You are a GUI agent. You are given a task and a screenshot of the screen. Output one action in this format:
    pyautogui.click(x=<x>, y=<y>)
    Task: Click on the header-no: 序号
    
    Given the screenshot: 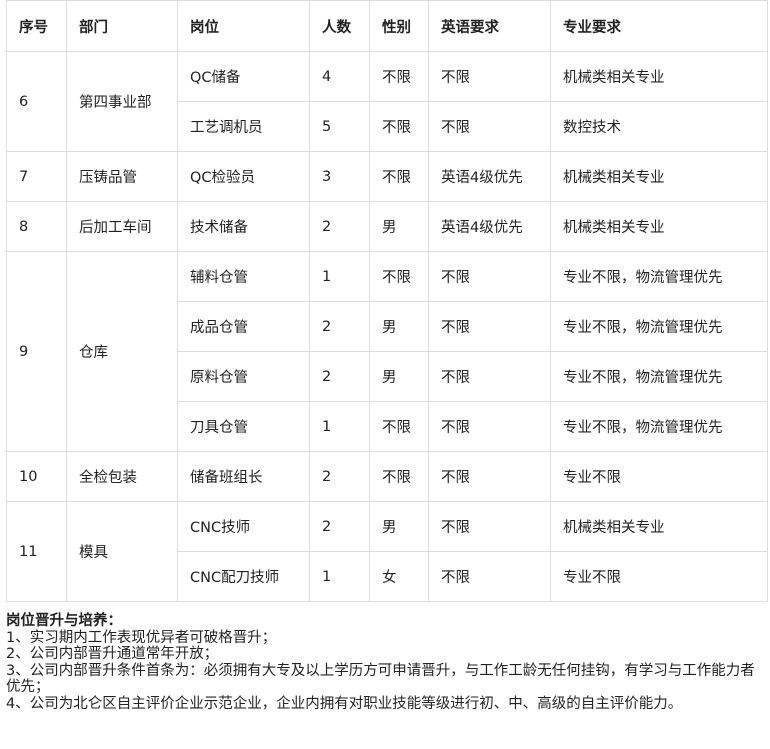 What is the action you would take?
    pyautogui.click(x=36, y=26)
    